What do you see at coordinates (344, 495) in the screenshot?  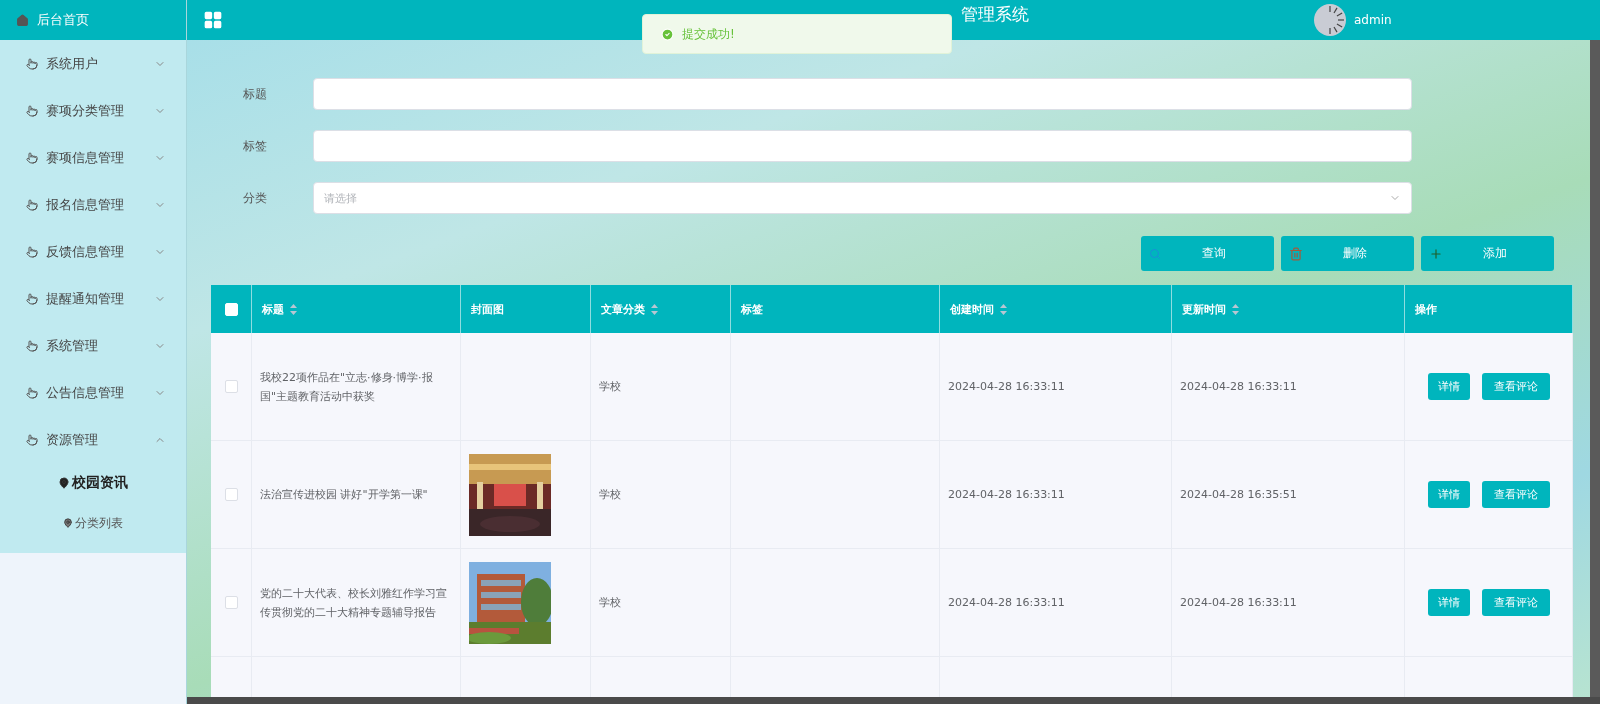 I see `table-cell-text: 法治宣传进校园 讲好"开学第一课"` at bounding box center [344, 495].